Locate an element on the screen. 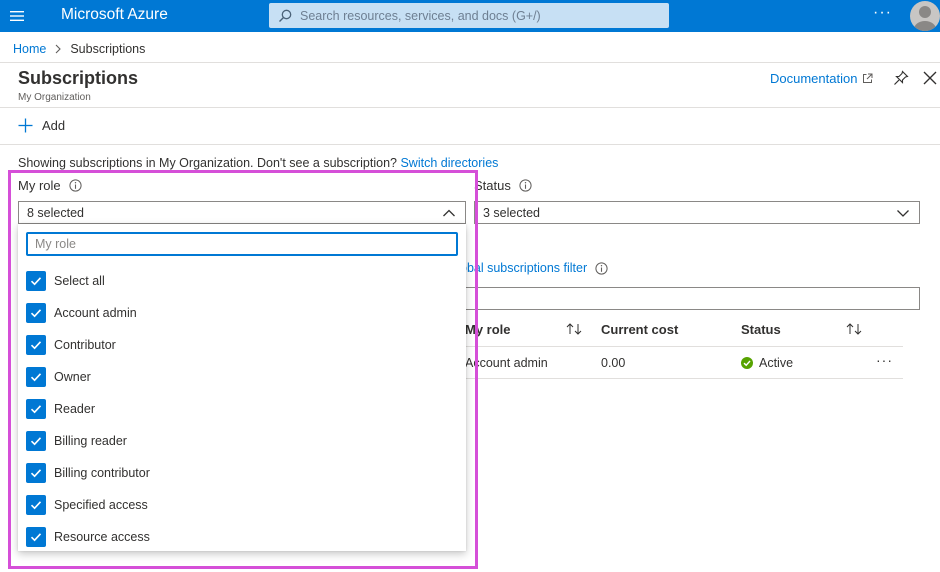 The image size is (940, 572). plus-icon is located at coordinates (25, 125).